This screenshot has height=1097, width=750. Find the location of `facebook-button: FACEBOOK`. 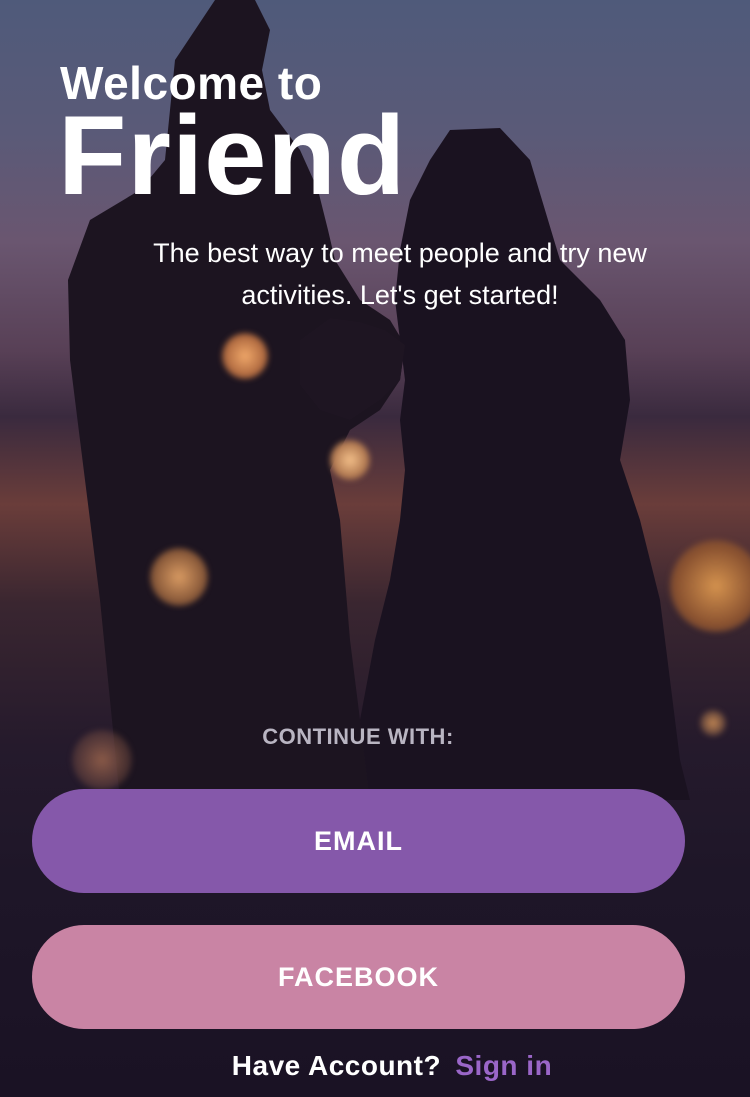

facebook-button: FACEBOOK is located at coordinates (358, 977).